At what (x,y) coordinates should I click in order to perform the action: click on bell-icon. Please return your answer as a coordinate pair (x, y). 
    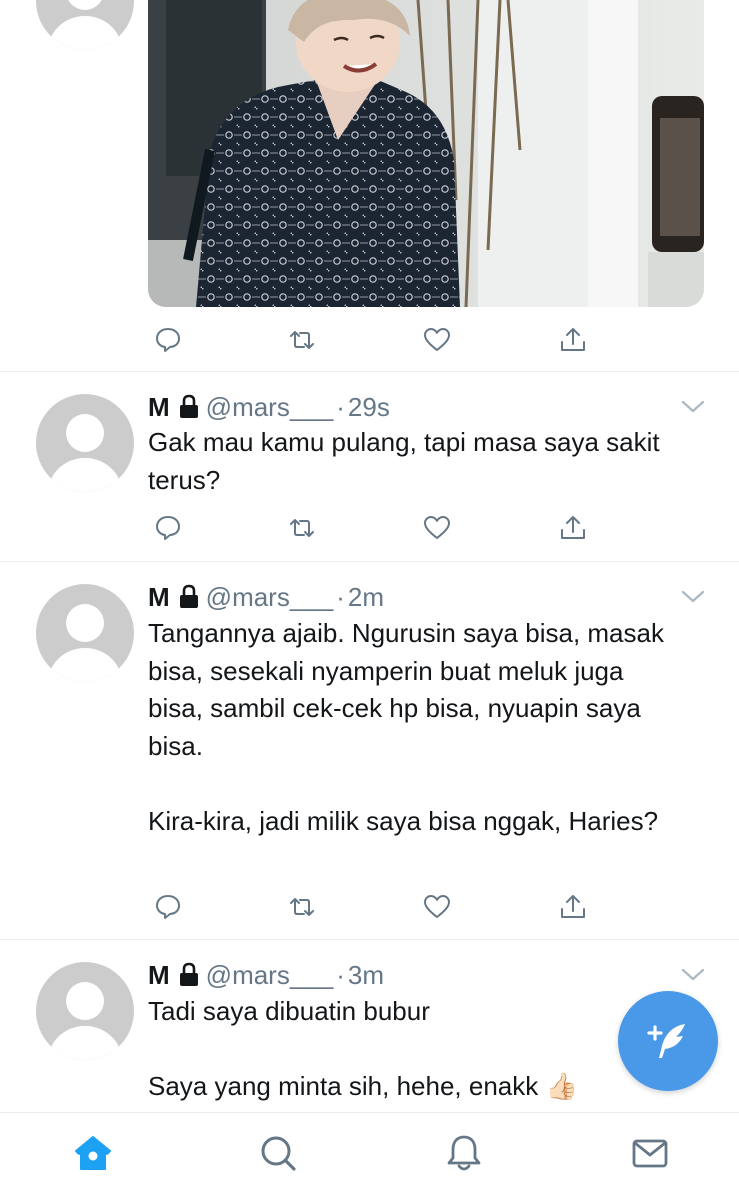
    Looking at the image, I should click on (464, 1153).